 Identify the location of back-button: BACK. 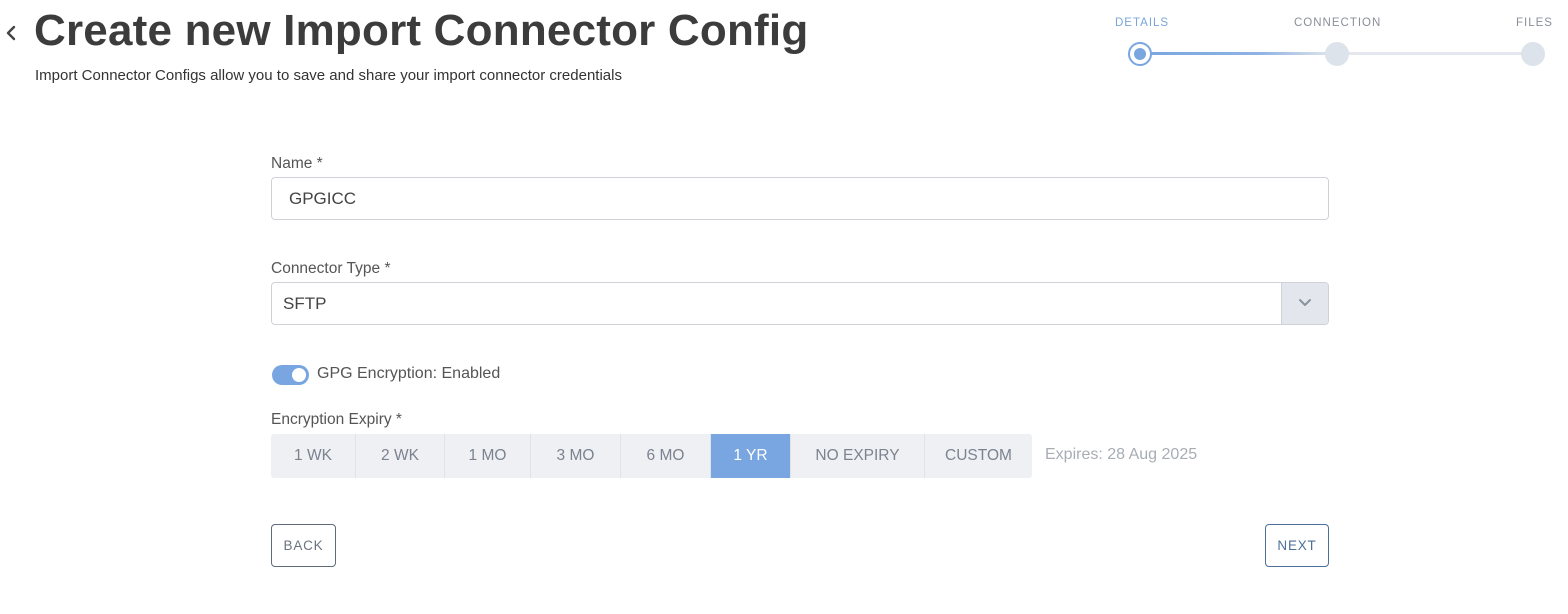
(303, 545).